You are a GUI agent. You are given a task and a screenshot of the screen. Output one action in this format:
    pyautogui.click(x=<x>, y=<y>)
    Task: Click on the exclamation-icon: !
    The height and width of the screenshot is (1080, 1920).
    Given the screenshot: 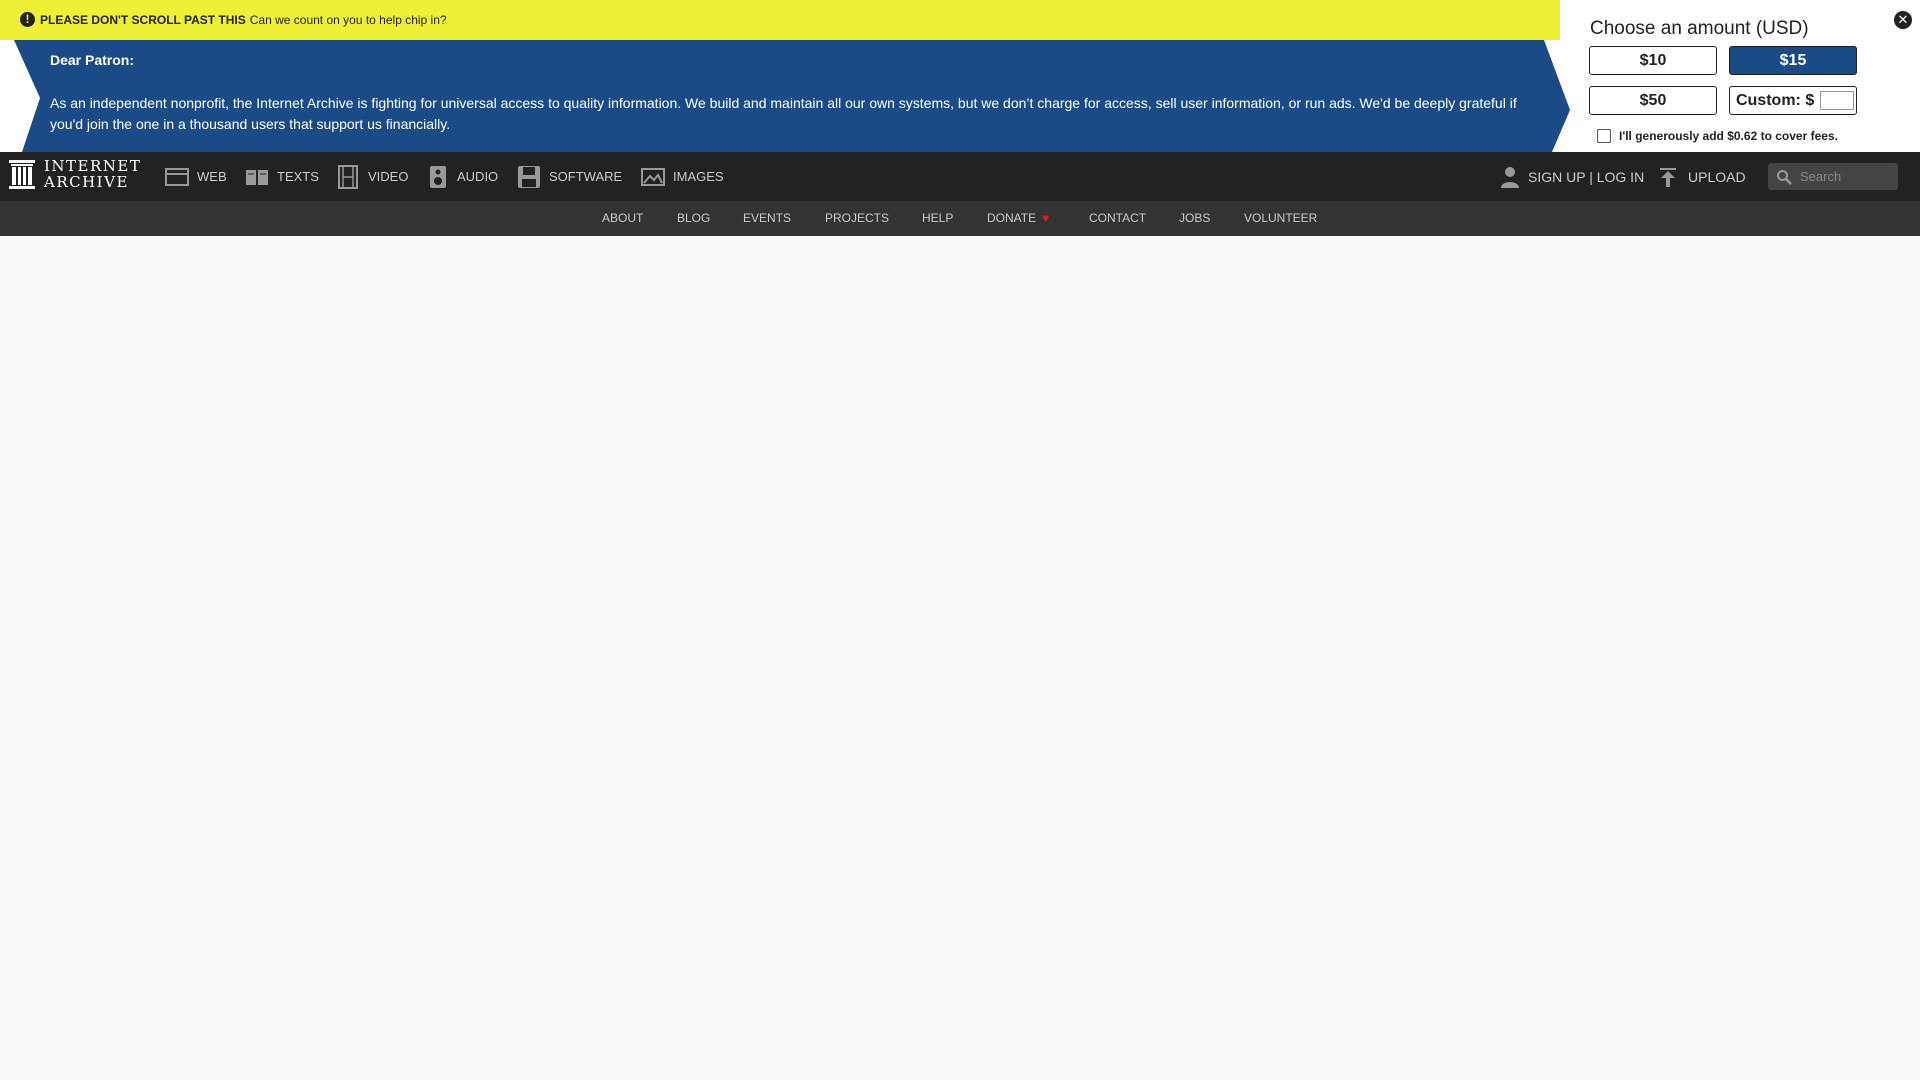 What is the action you would take?
    pyautogui.click(x=27, y=19)
    